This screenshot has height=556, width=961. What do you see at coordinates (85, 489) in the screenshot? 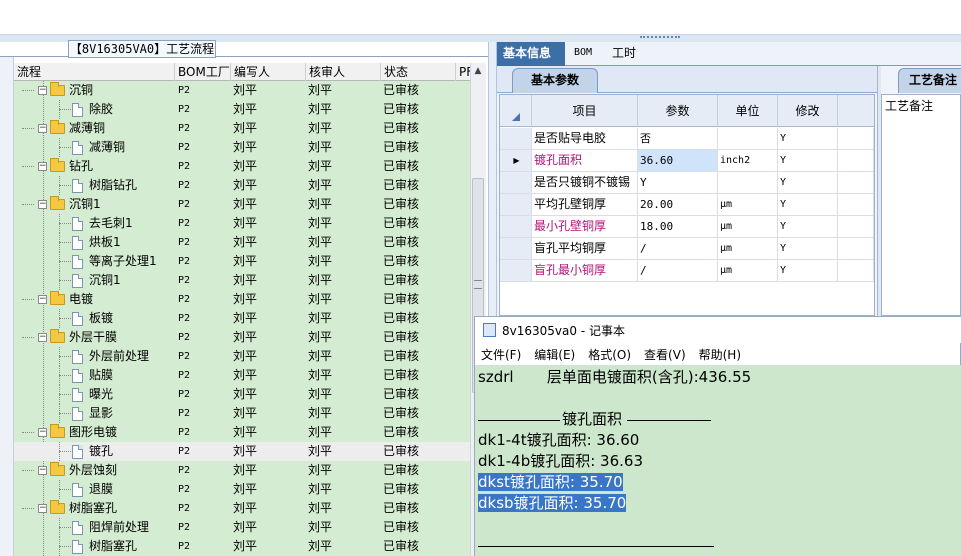
I see `tree-node: 退膜` at bounding box center [85, 489].